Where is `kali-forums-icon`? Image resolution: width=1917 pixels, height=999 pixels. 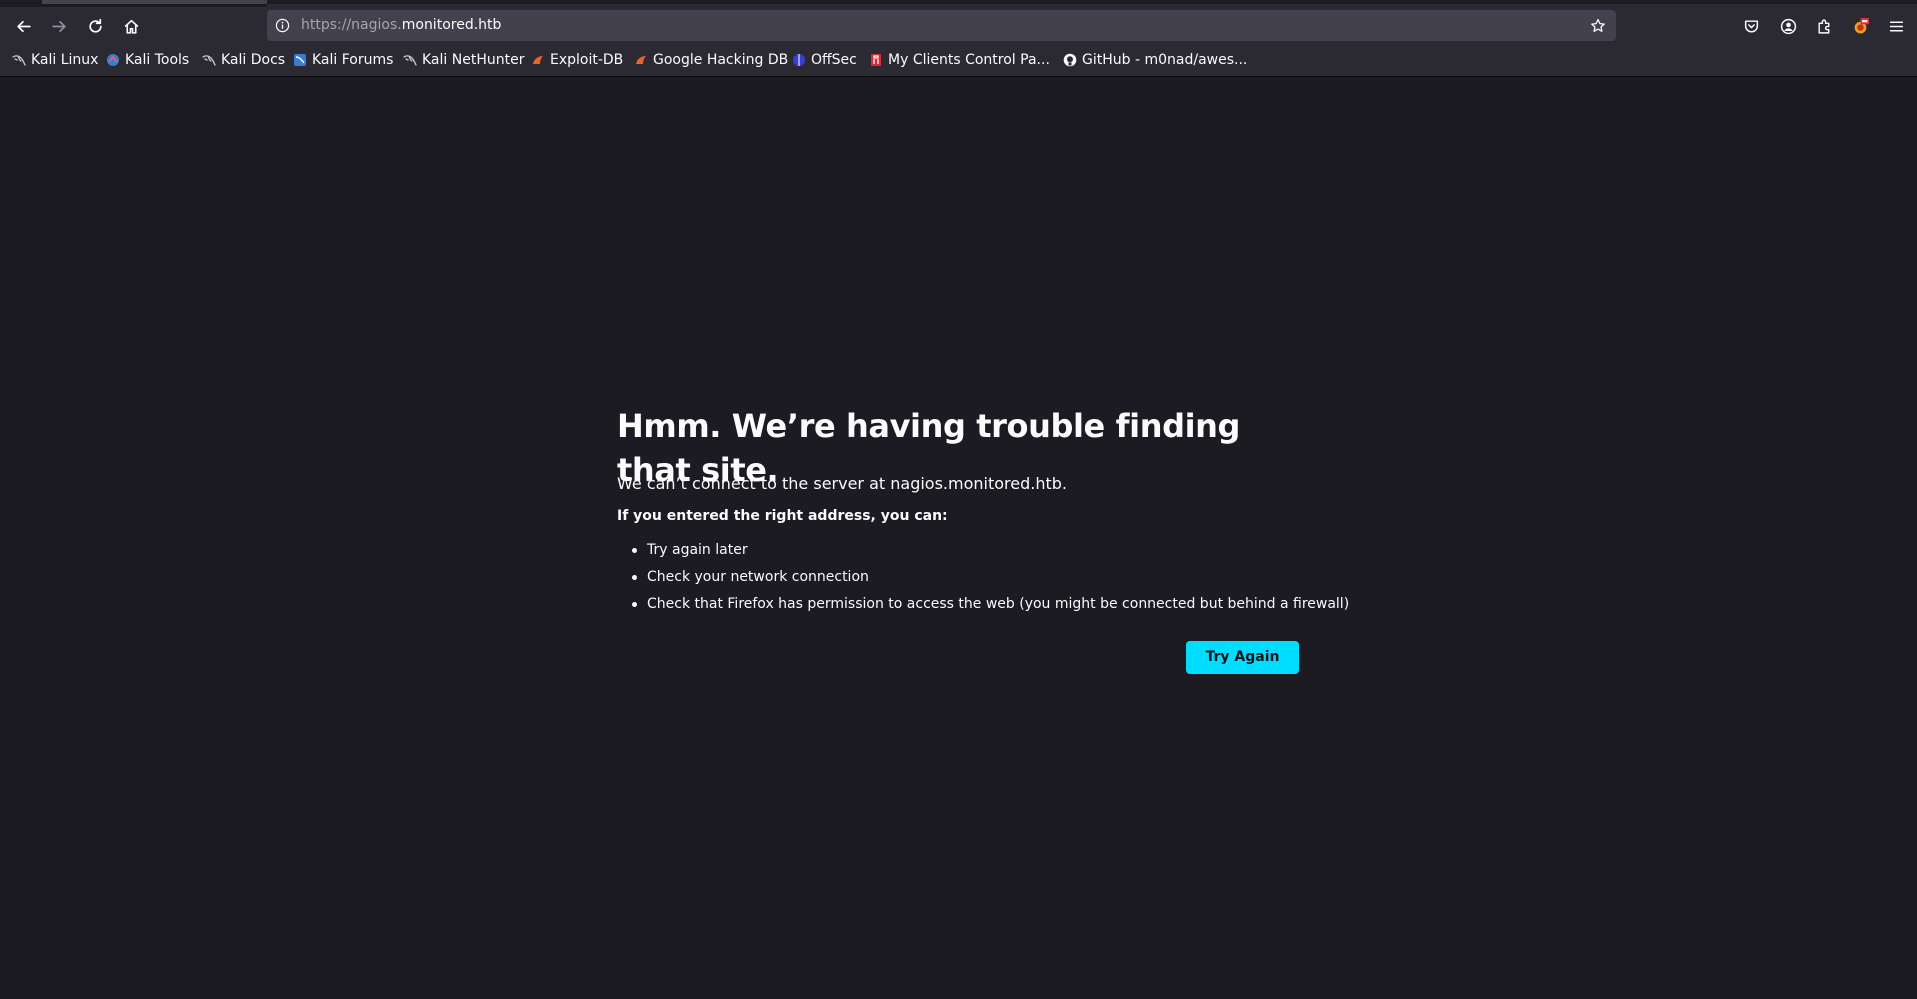
kali-forums-icon is located at coordinates (300, 60).